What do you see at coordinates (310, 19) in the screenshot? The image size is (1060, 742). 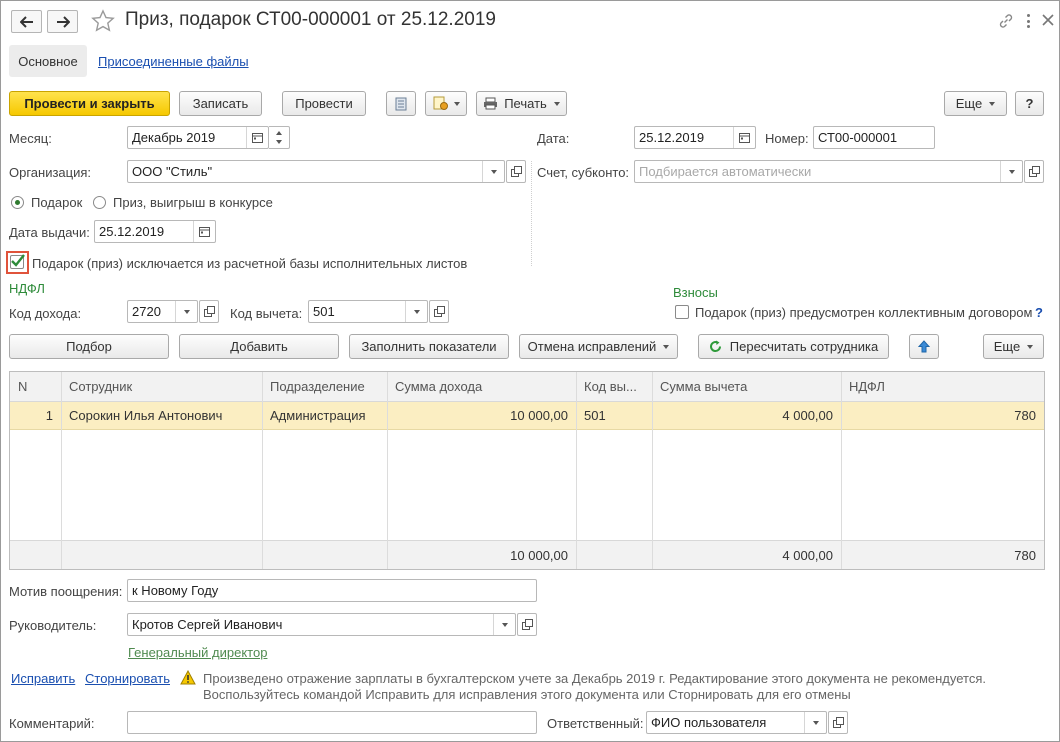 I see `page-title: Приз, подарок СТ00-000001 от 25.12.2019` at bounding box center [310, 19].